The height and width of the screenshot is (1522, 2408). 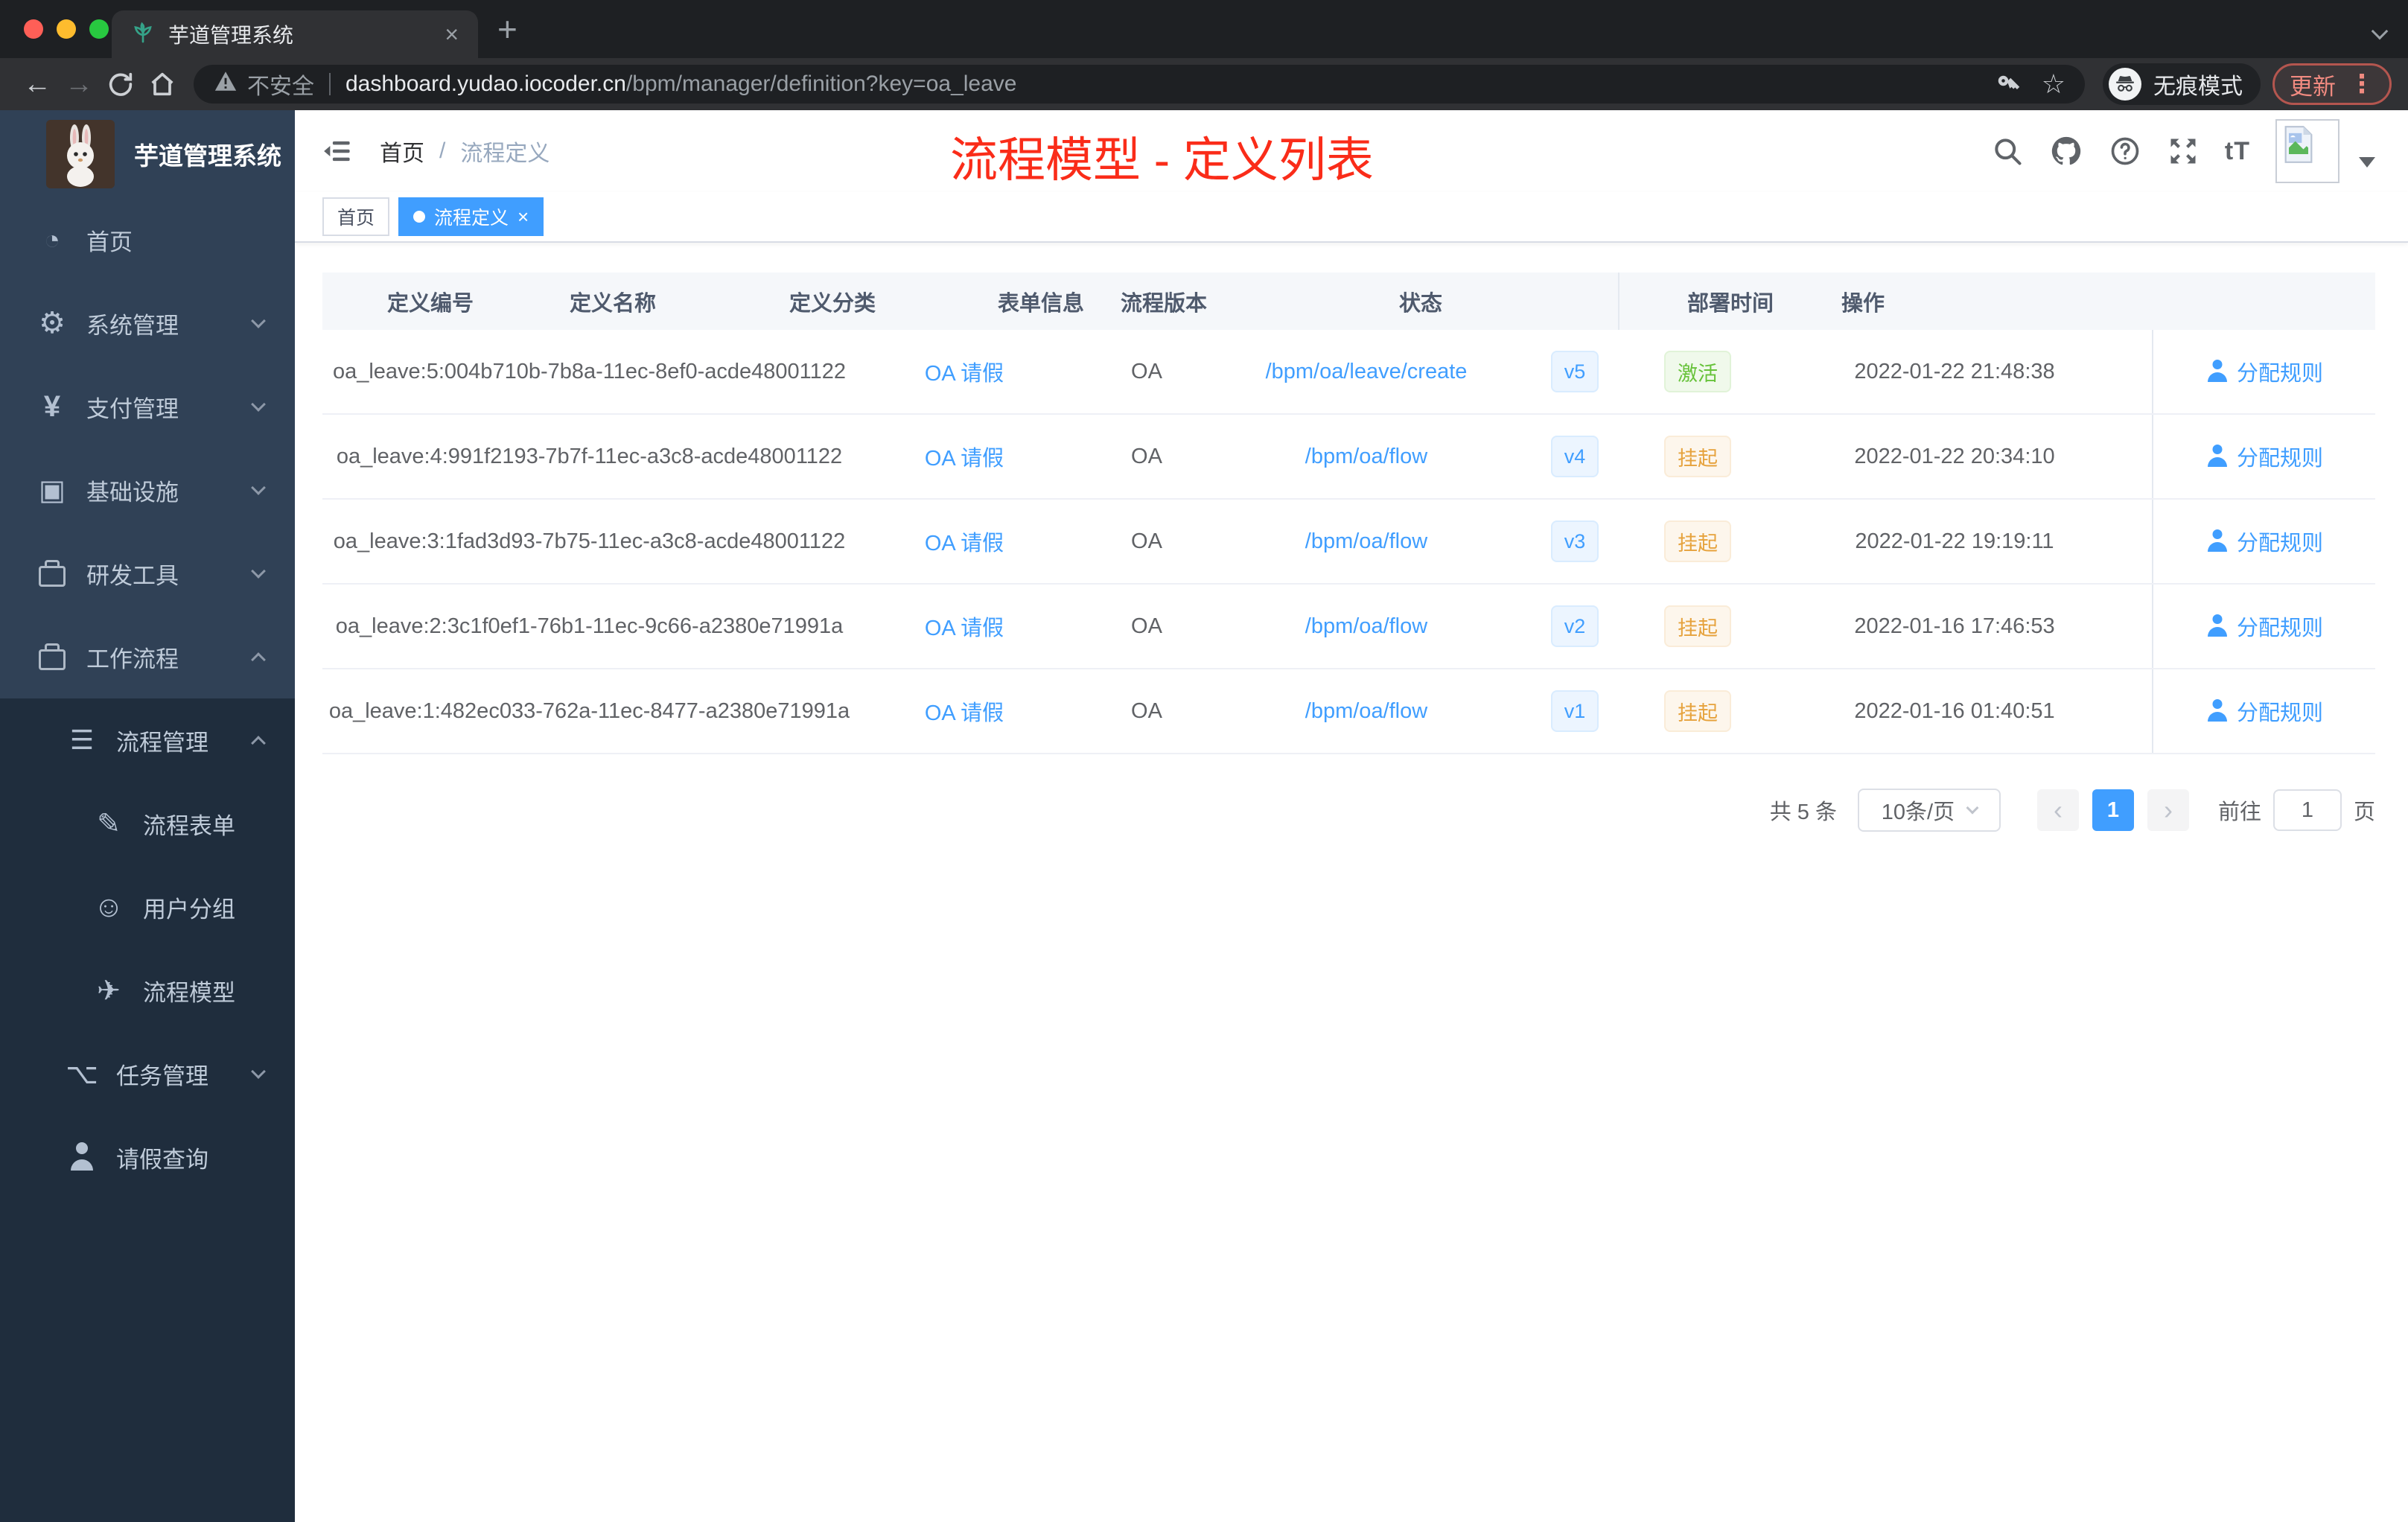 I want to click on tab-title: 芋道管理系统, so click(x=231, y=35).